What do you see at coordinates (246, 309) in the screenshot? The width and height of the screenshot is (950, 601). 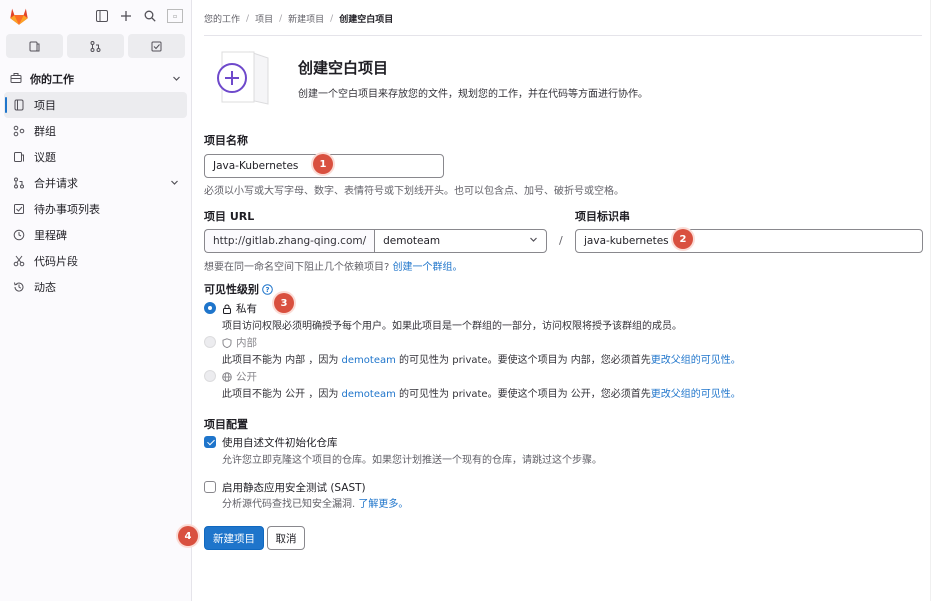 I see `visibility-private-label: 私有` at bounding box center [246, 309].